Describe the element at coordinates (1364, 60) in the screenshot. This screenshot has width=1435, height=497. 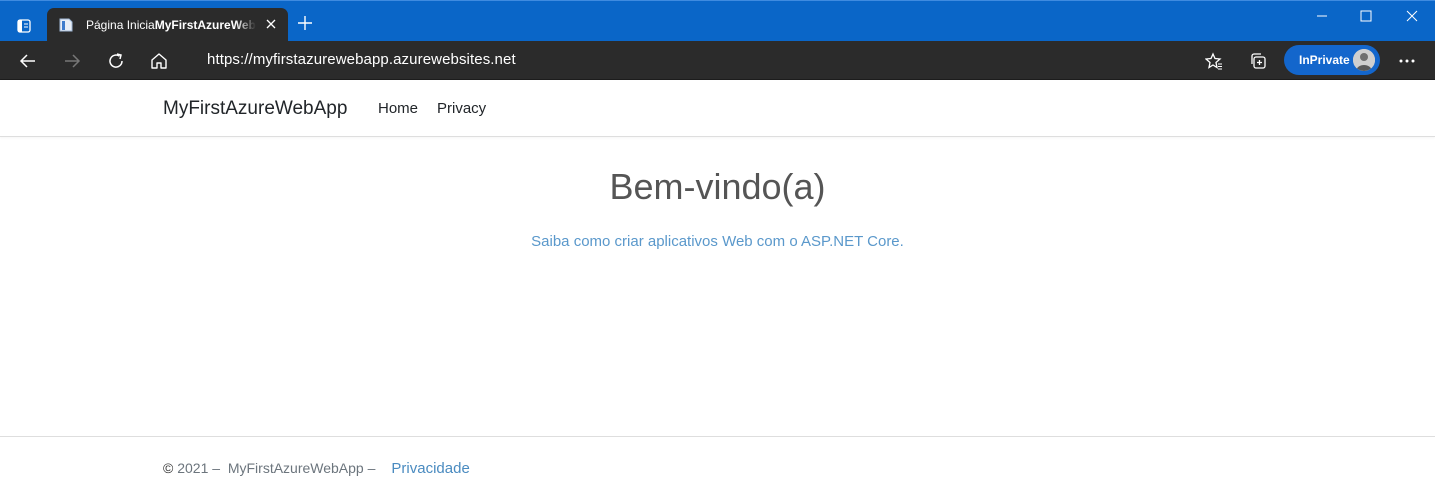
I see `profile-avatar` at that location.